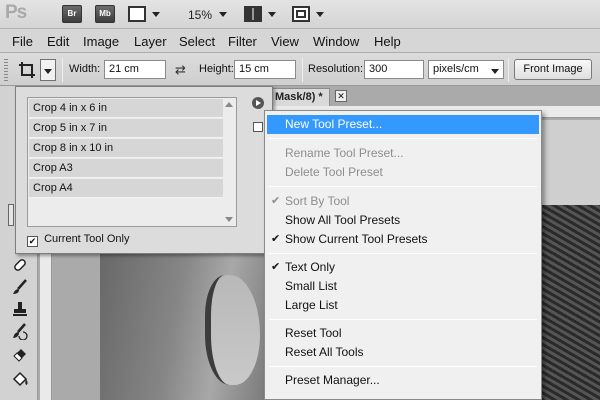 This screenshot has height=400, width=600. I want to click on menu-item-sort-by-tool: ✔ Sort By Tool, so click(403, 201).